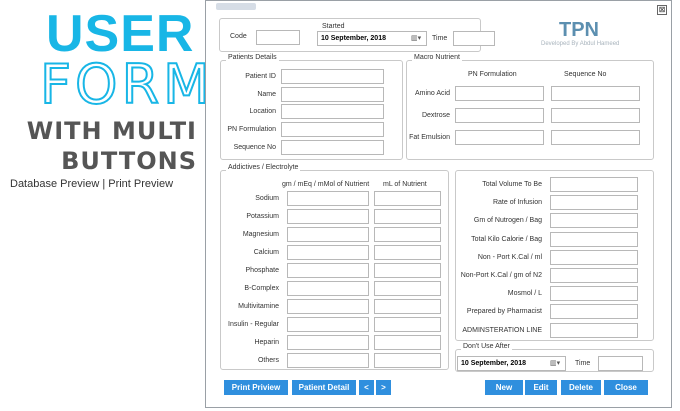  Describe the element at coordinates (238, 36) in the screenshot. I see `code-label: Code` at that location.